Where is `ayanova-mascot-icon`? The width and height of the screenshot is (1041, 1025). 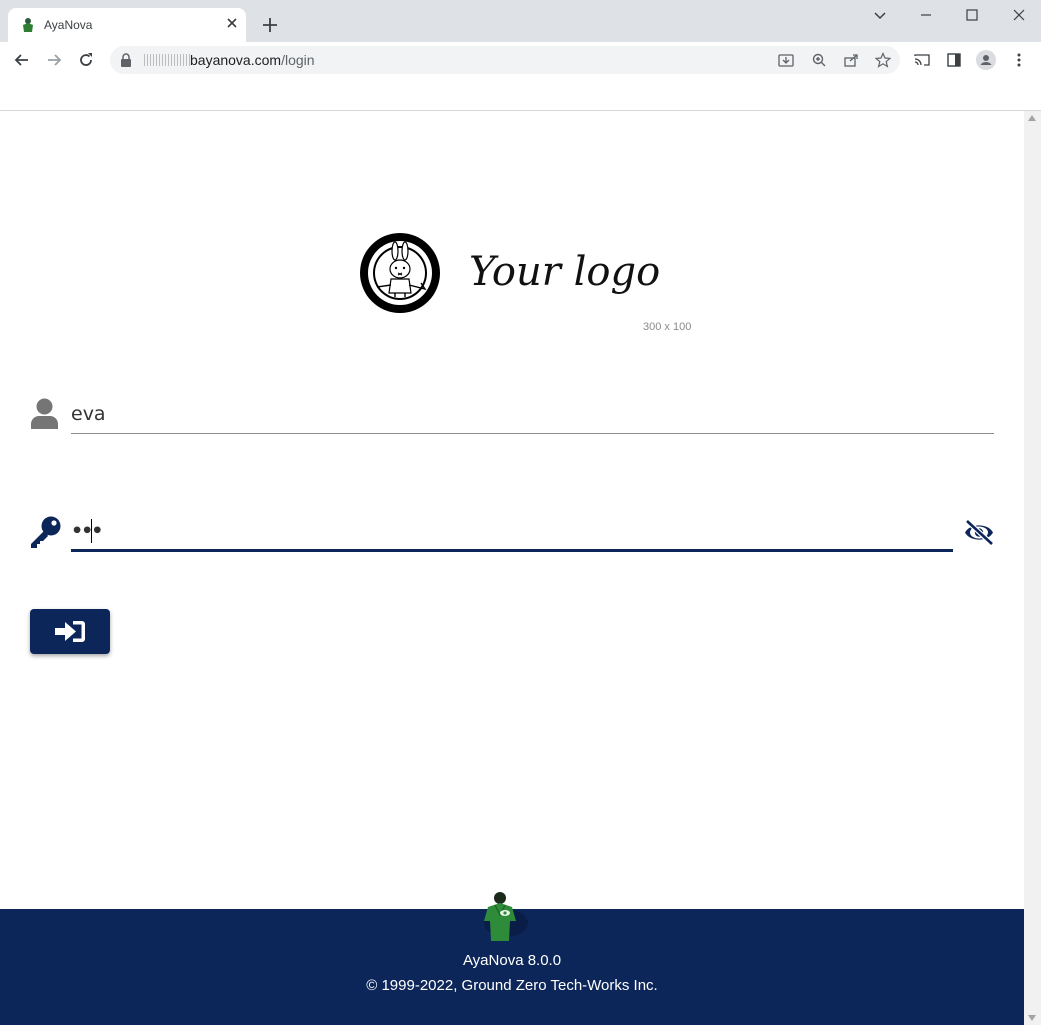
ayanova-mascot-icon is located at coordinates (506, 916).